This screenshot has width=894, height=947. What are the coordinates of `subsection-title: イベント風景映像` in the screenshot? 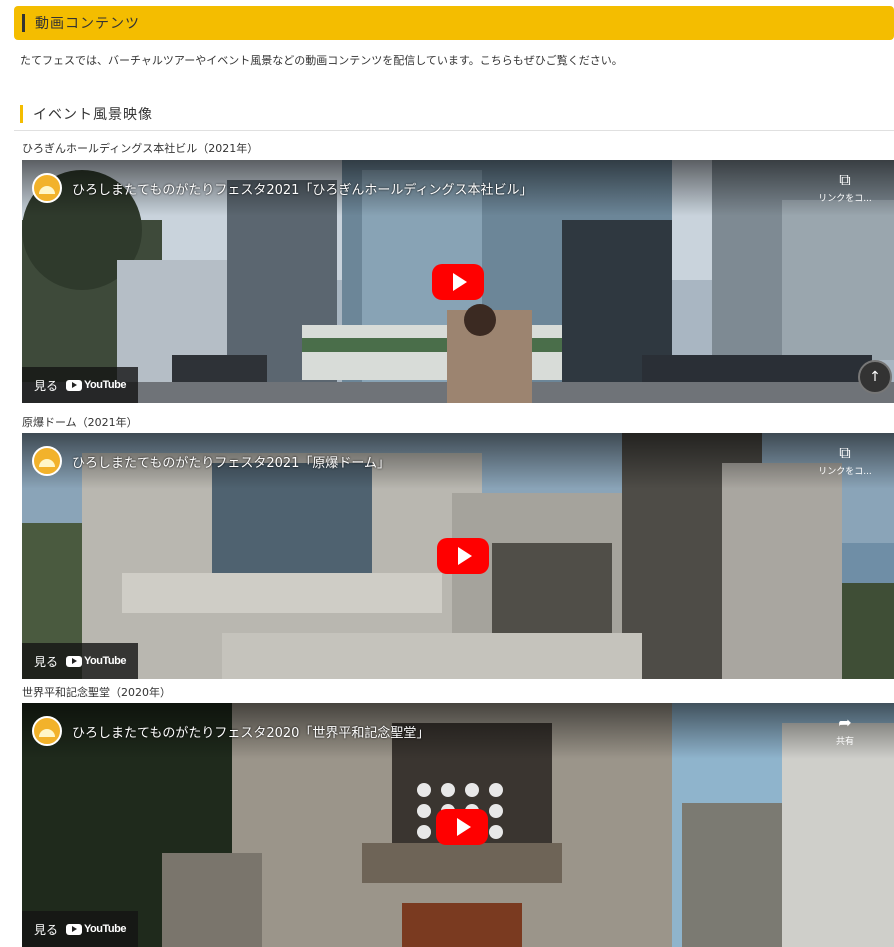 It's located at (93, 115).